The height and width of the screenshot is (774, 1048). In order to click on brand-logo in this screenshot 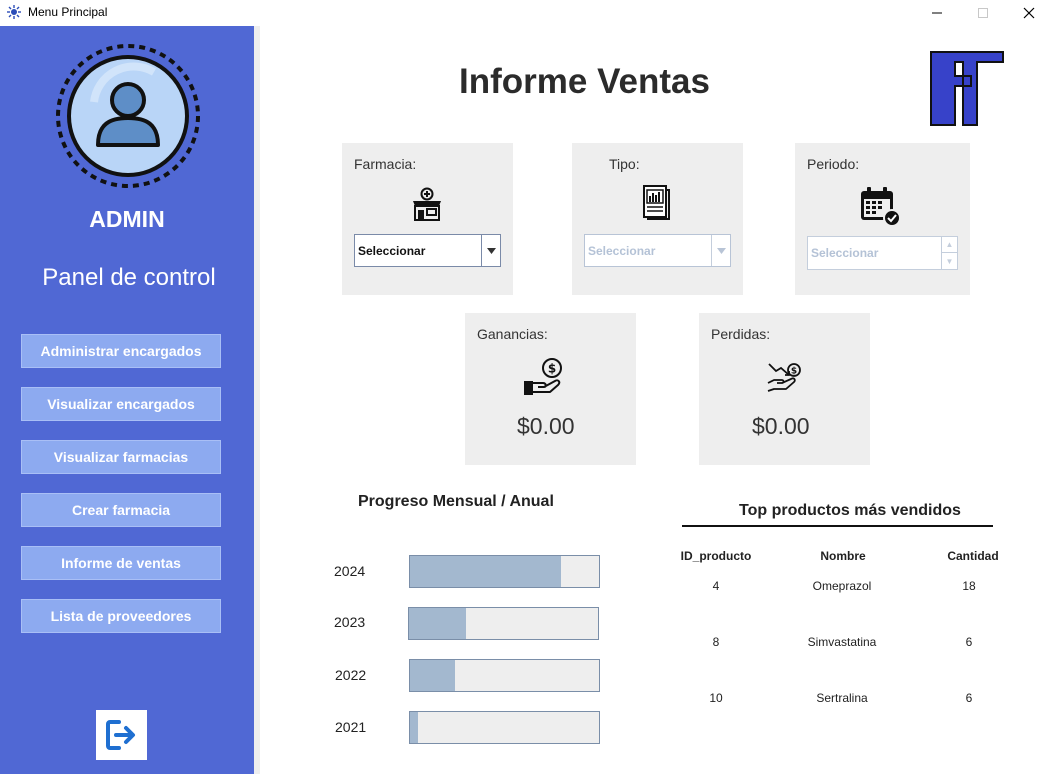, I will do `click(967, 88)`.